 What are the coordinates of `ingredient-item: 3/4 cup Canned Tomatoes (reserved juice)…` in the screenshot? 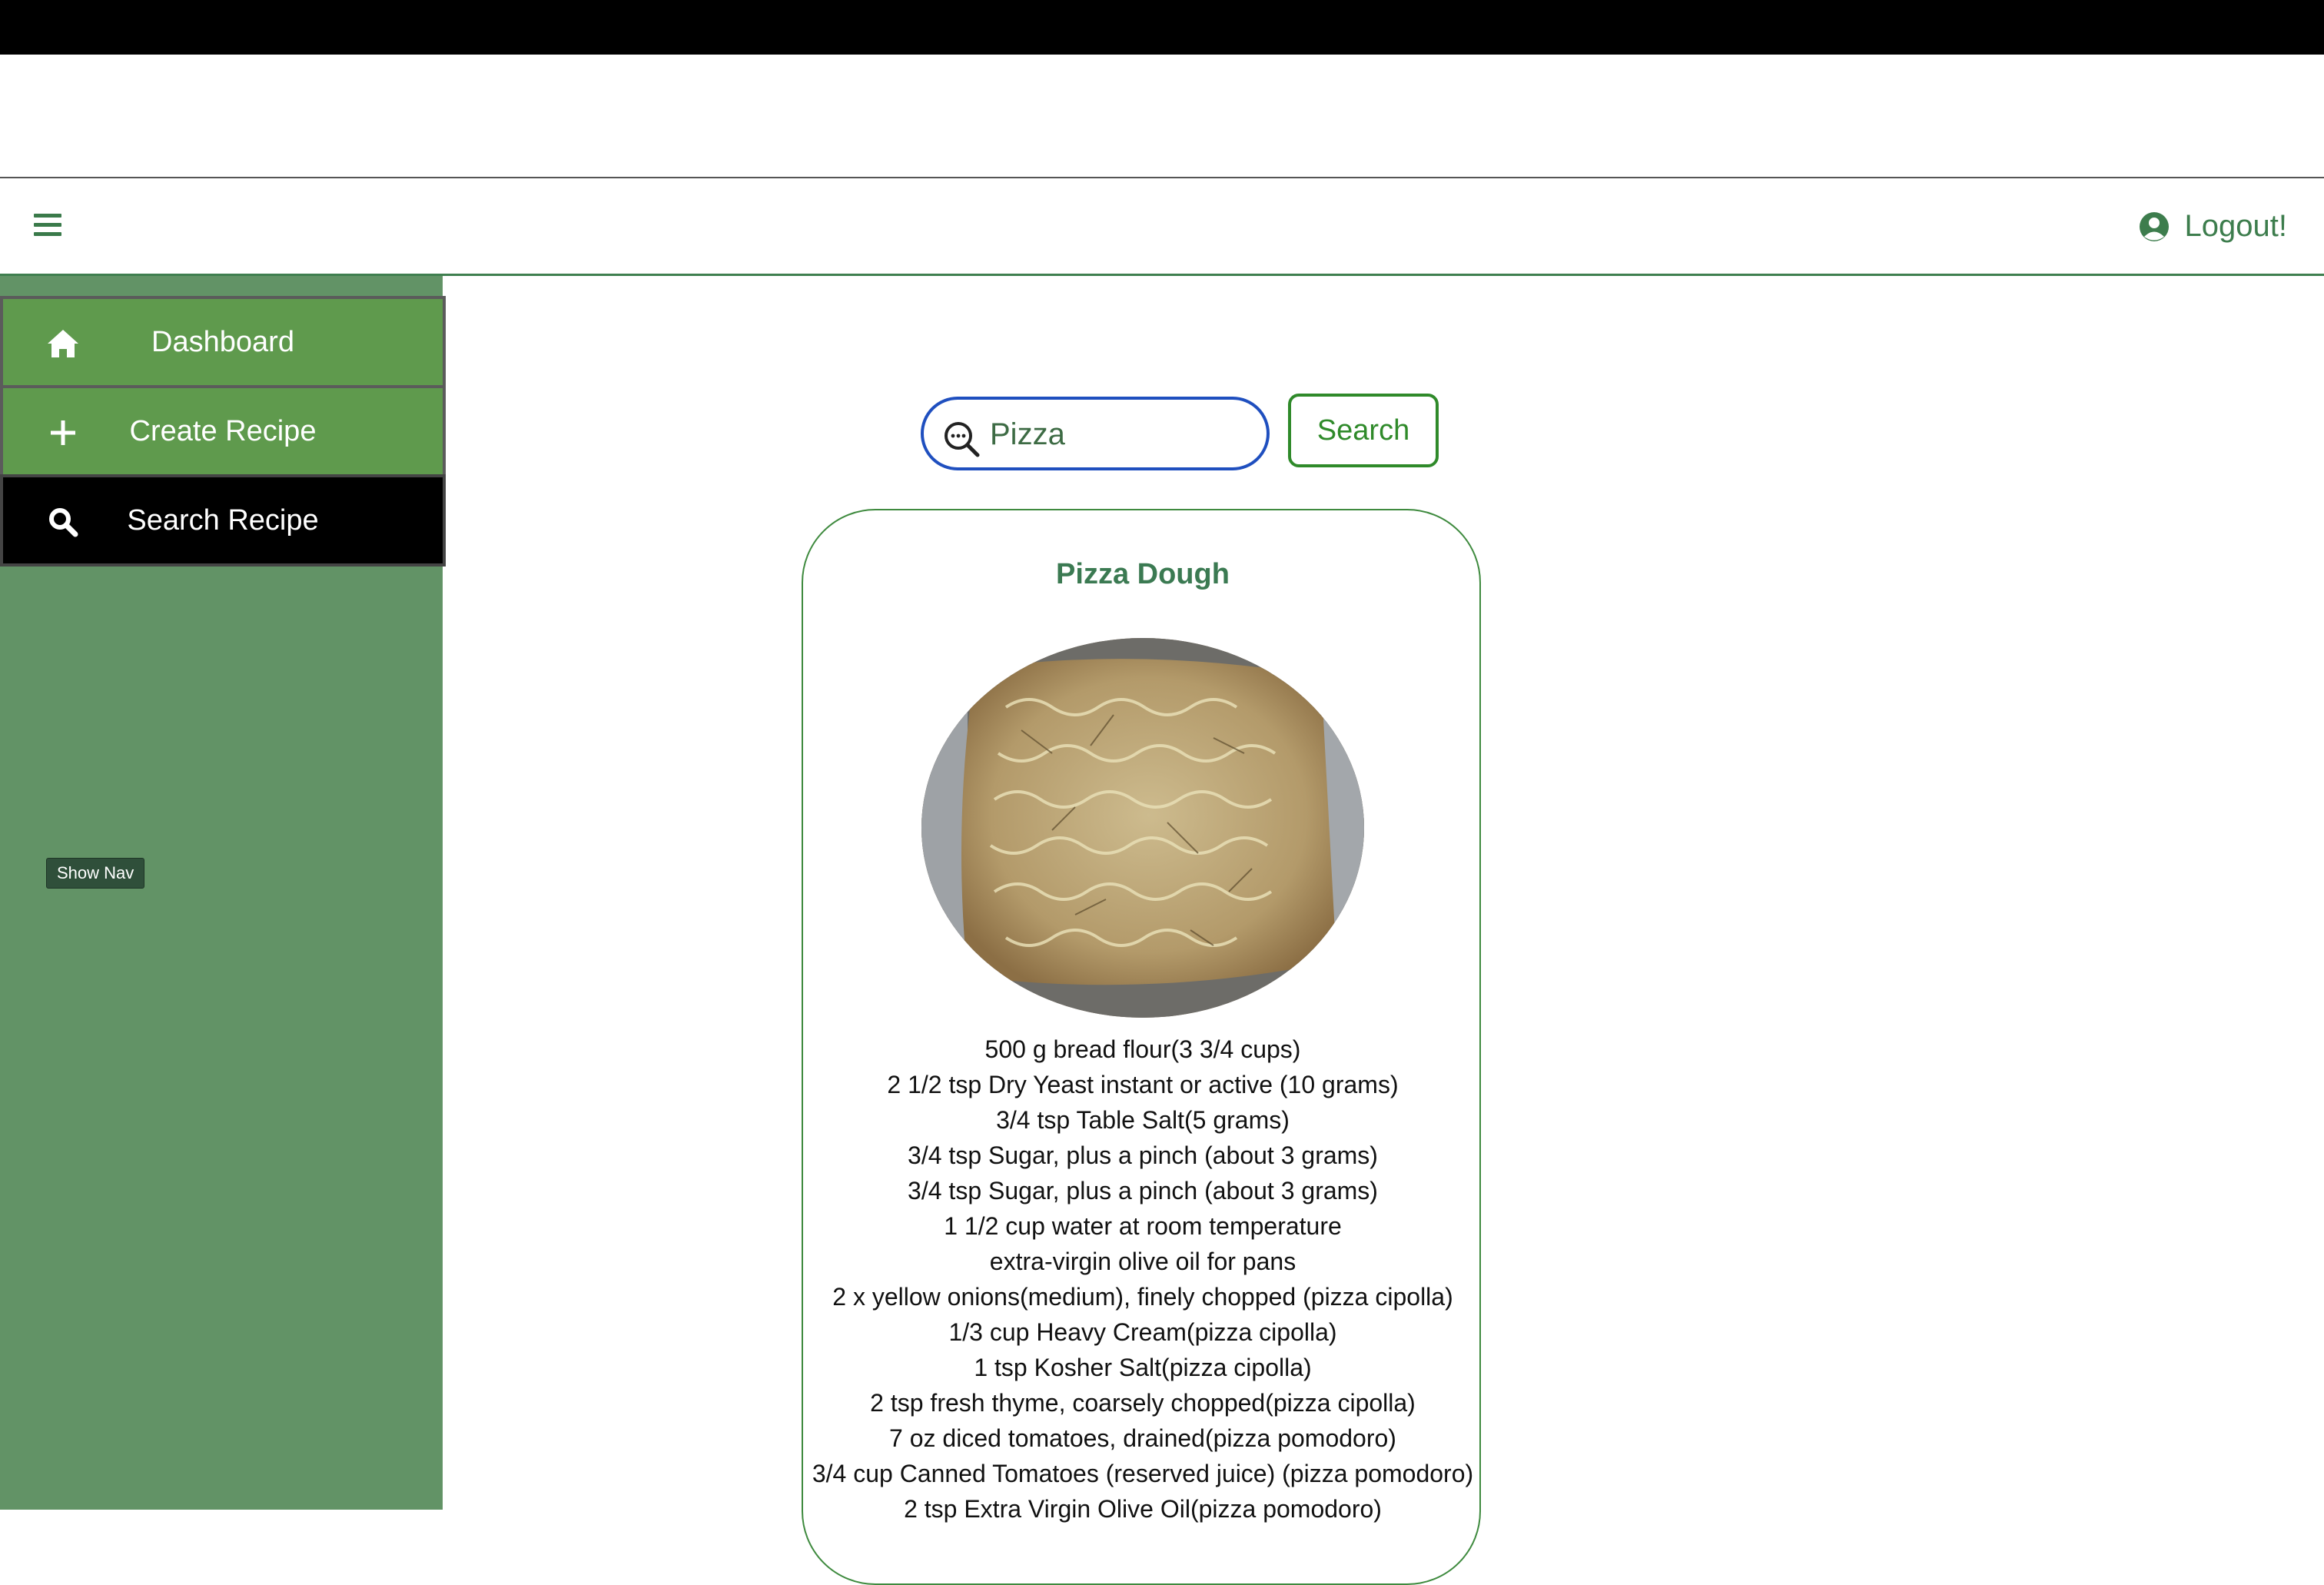 It's located at (1143, 1473).